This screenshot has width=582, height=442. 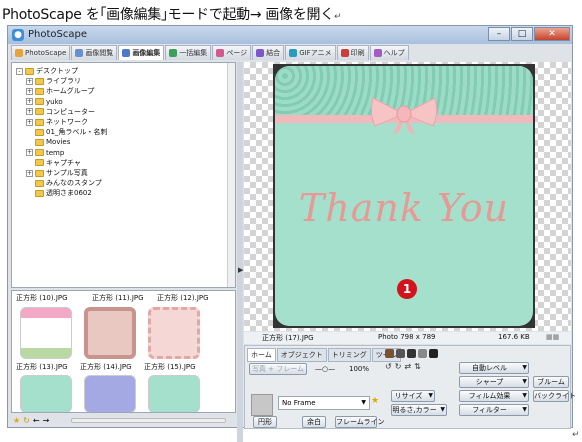 What do you see at coordinates (39, 132) in the screenshot?
I see `folder-icon` at bounding box center [39, 132].